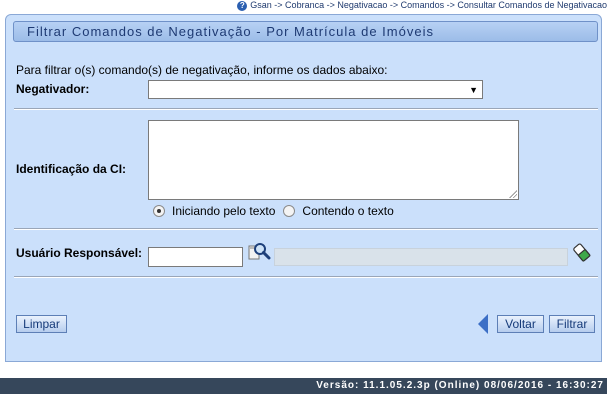 This screenshot has height=394, width=607. What do you see at coordinates (71, 169) in the screenshot?
I see `identificacao-label: Identificação da CI:` at bounding box center [71, 169].